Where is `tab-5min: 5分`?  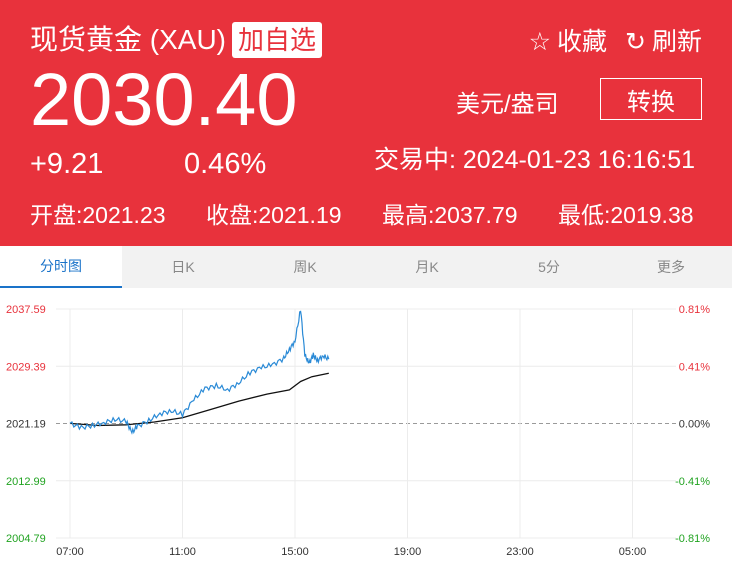 tab-5min: 5分 is located at coordinates (549, 267).